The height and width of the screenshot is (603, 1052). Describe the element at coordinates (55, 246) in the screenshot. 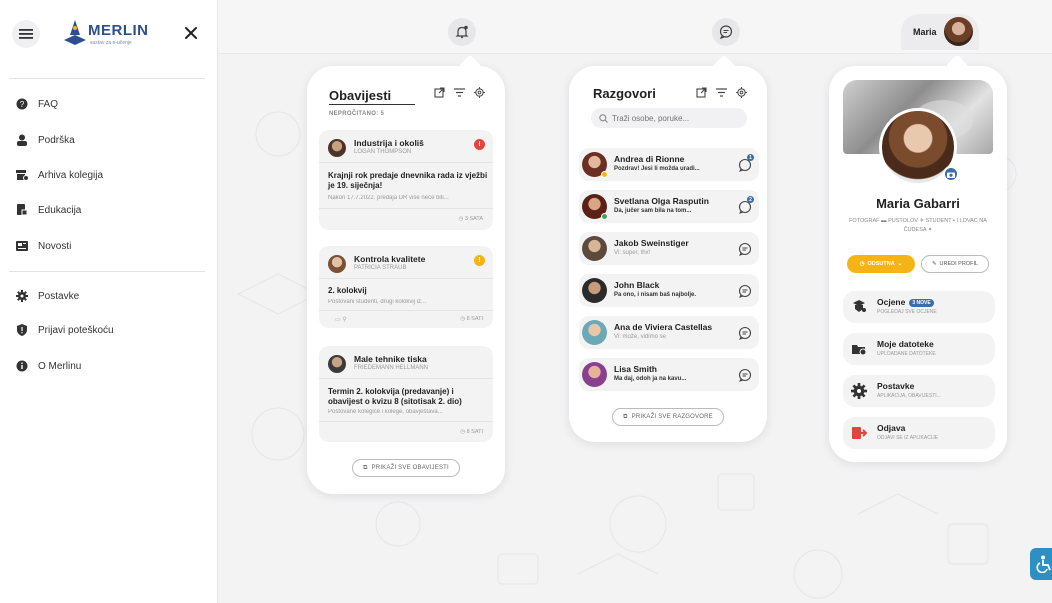

I see `sidebar-item-label: Novosti` at that location.